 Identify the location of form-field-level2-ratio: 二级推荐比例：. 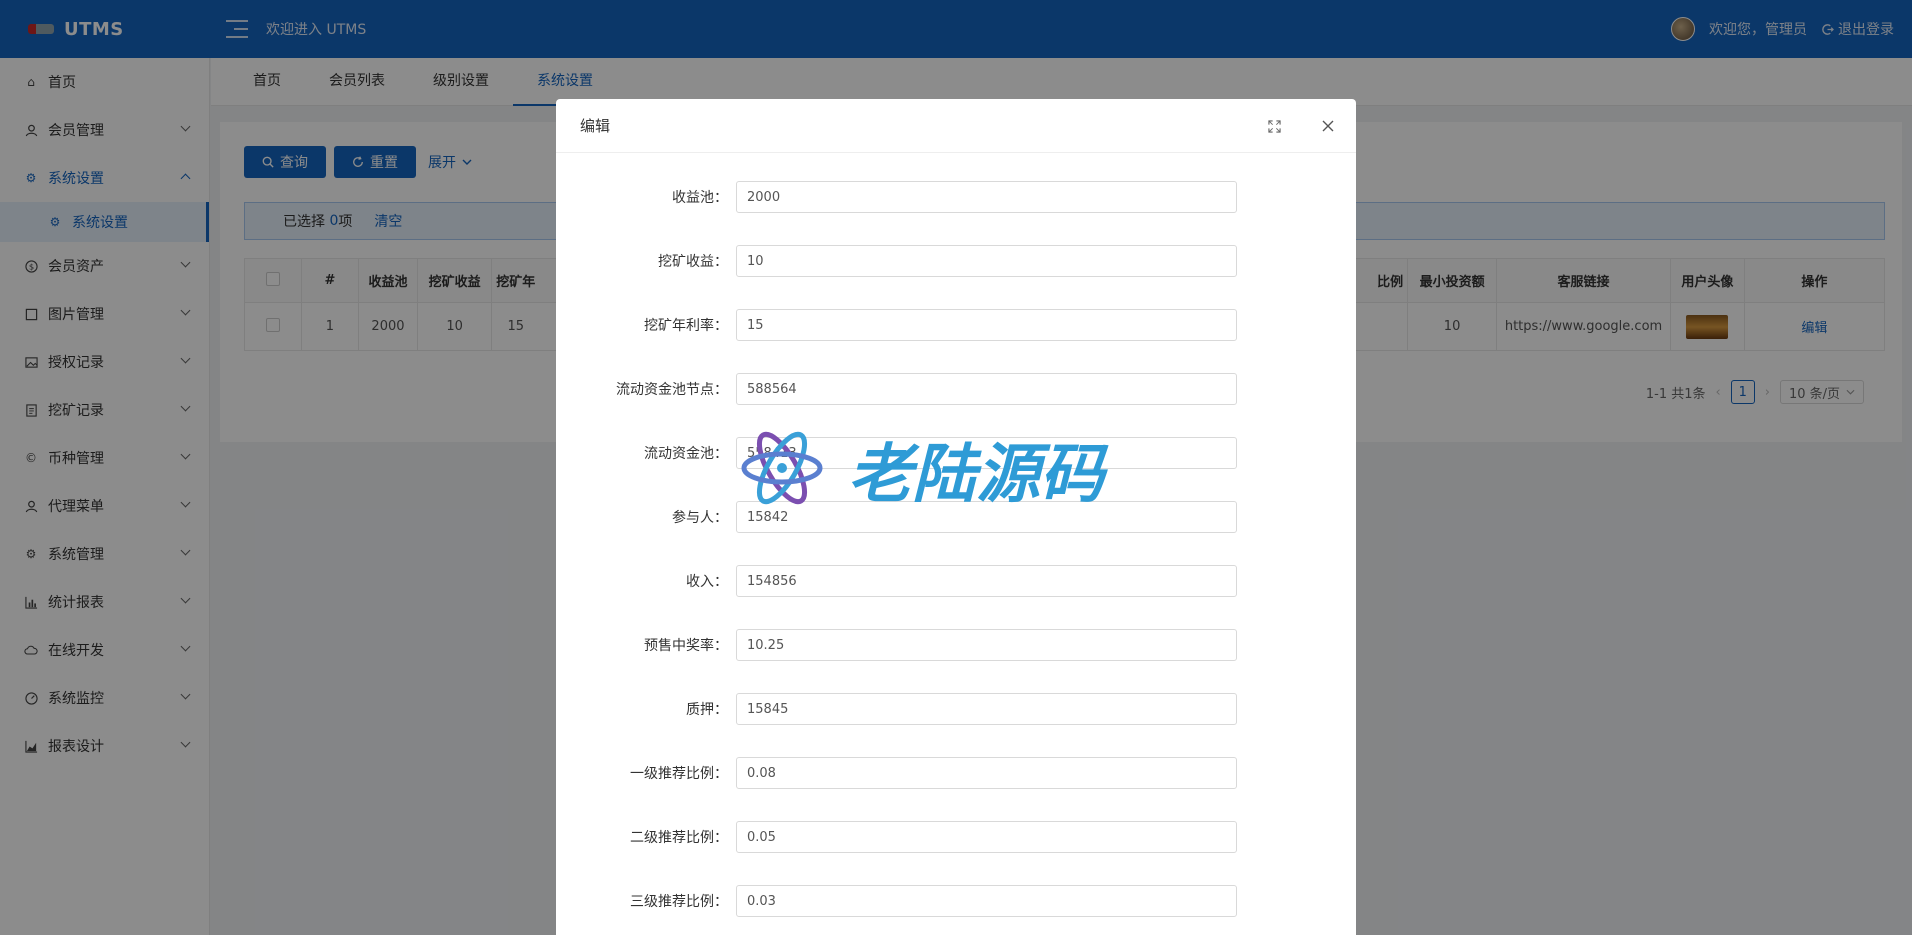
(956, 837).